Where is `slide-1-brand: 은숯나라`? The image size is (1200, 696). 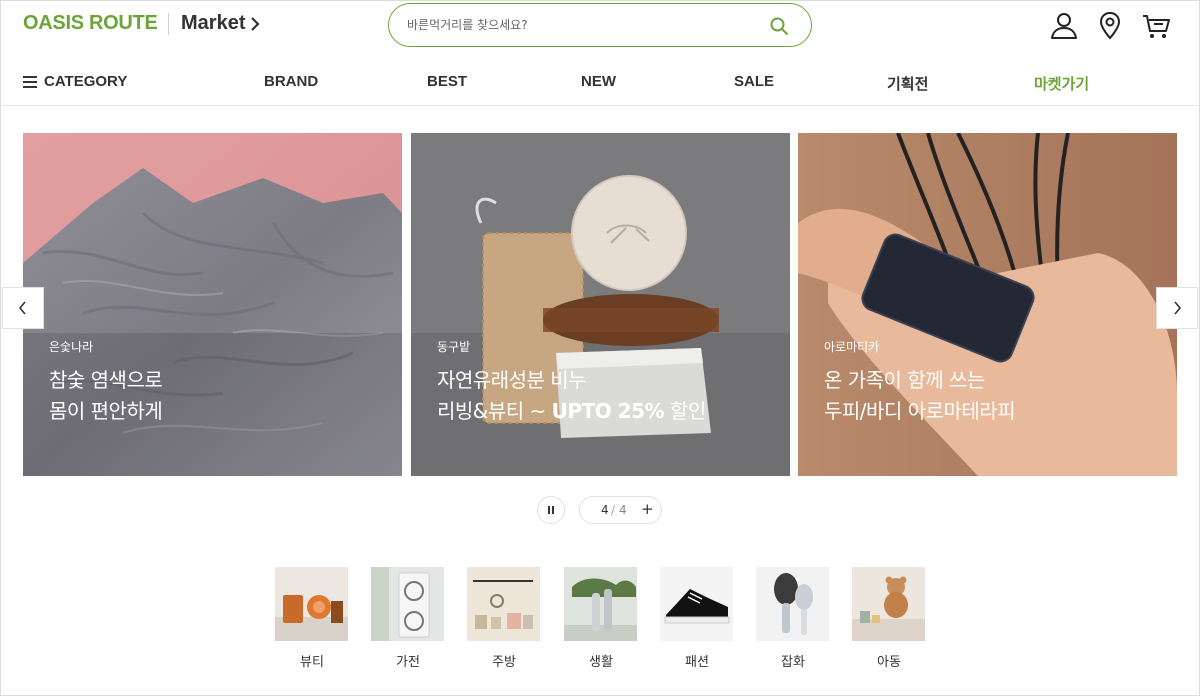
slide-1-brand: 은숯나라 is located at coordinates (71, 347).